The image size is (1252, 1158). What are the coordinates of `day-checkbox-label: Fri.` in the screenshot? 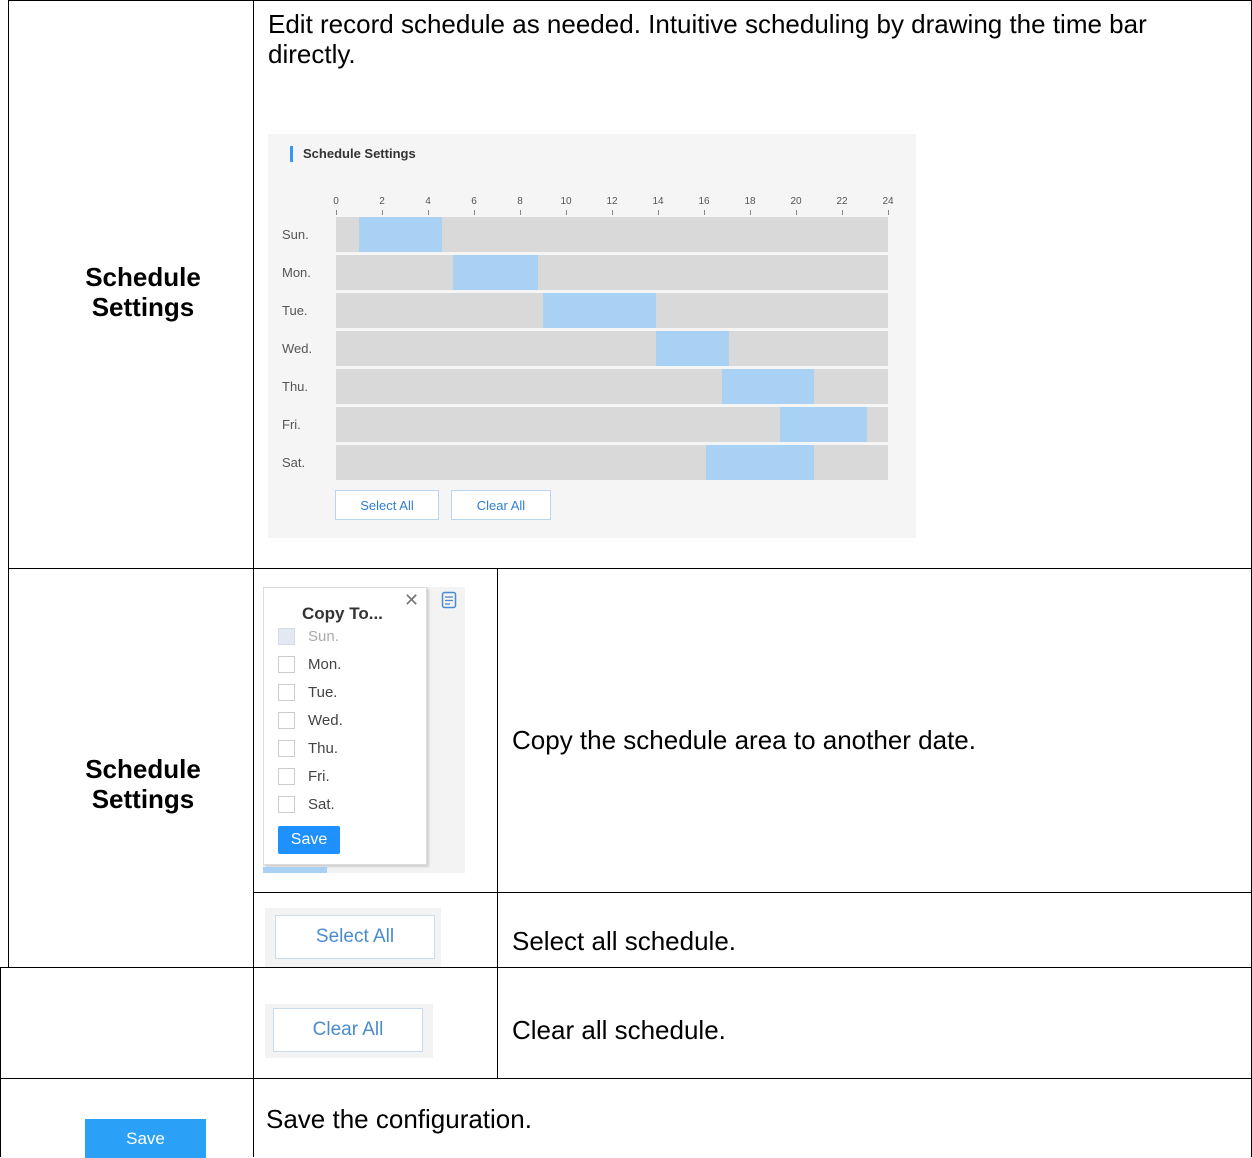 It's located at (319, 776).